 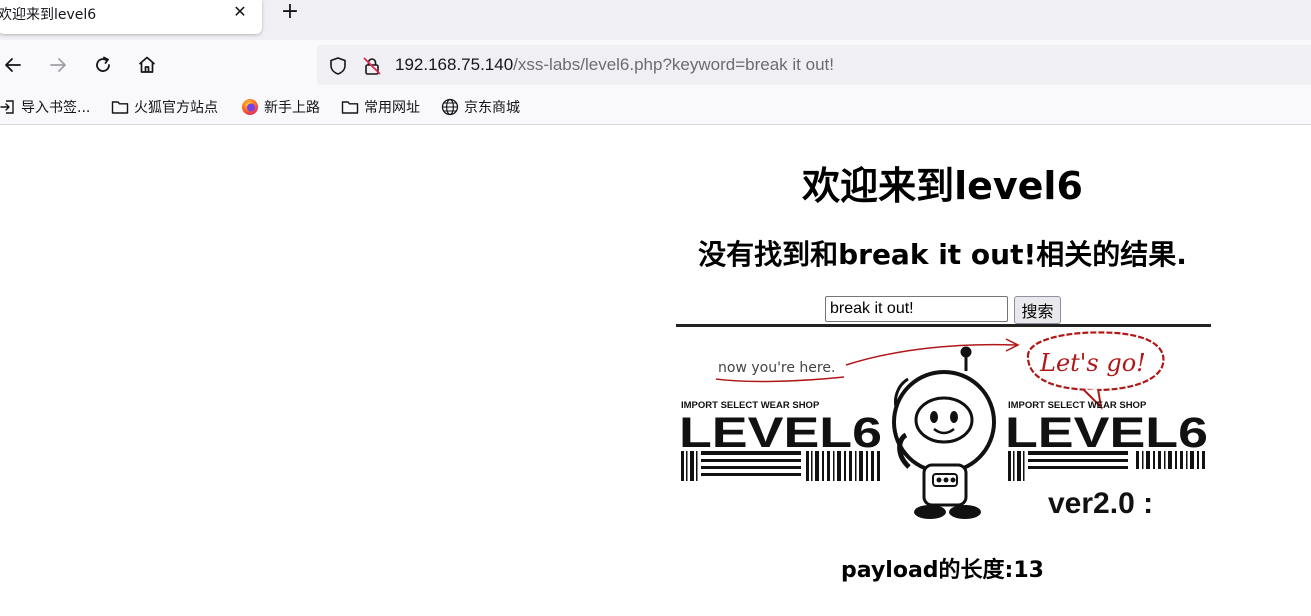 I want to click on back-button, so click(x=13, y=65).